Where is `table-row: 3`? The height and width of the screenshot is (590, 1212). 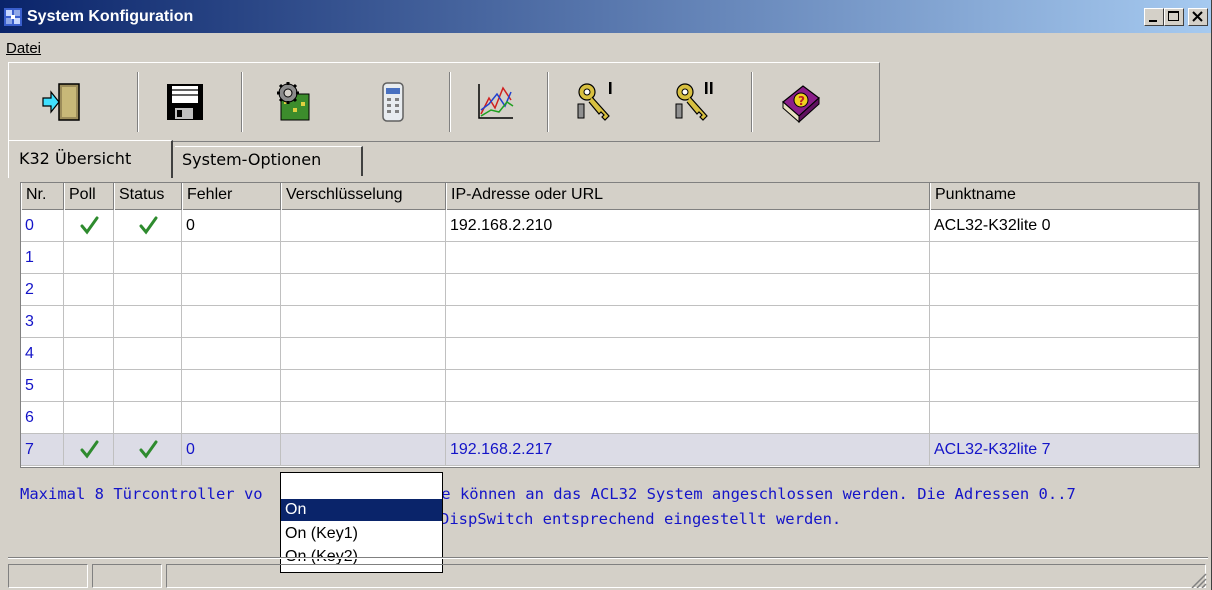 table-row: 3 is located at coordinates (610, 322).